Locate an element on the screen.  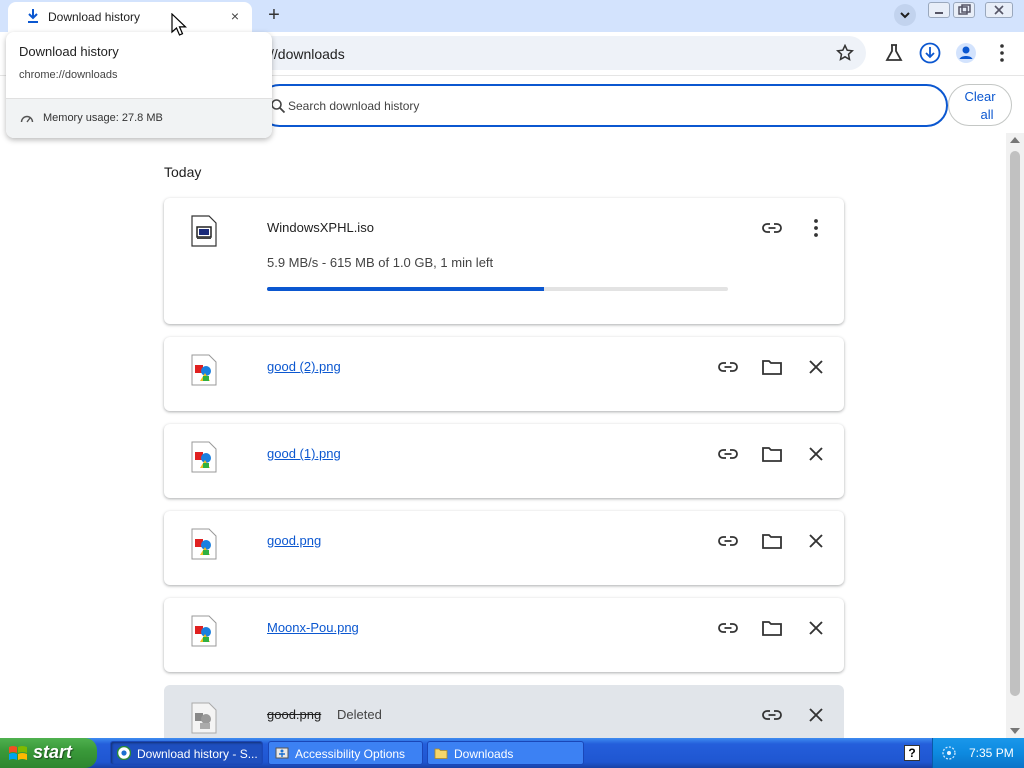
download-progress-bar is located at coordinates (497, 289).